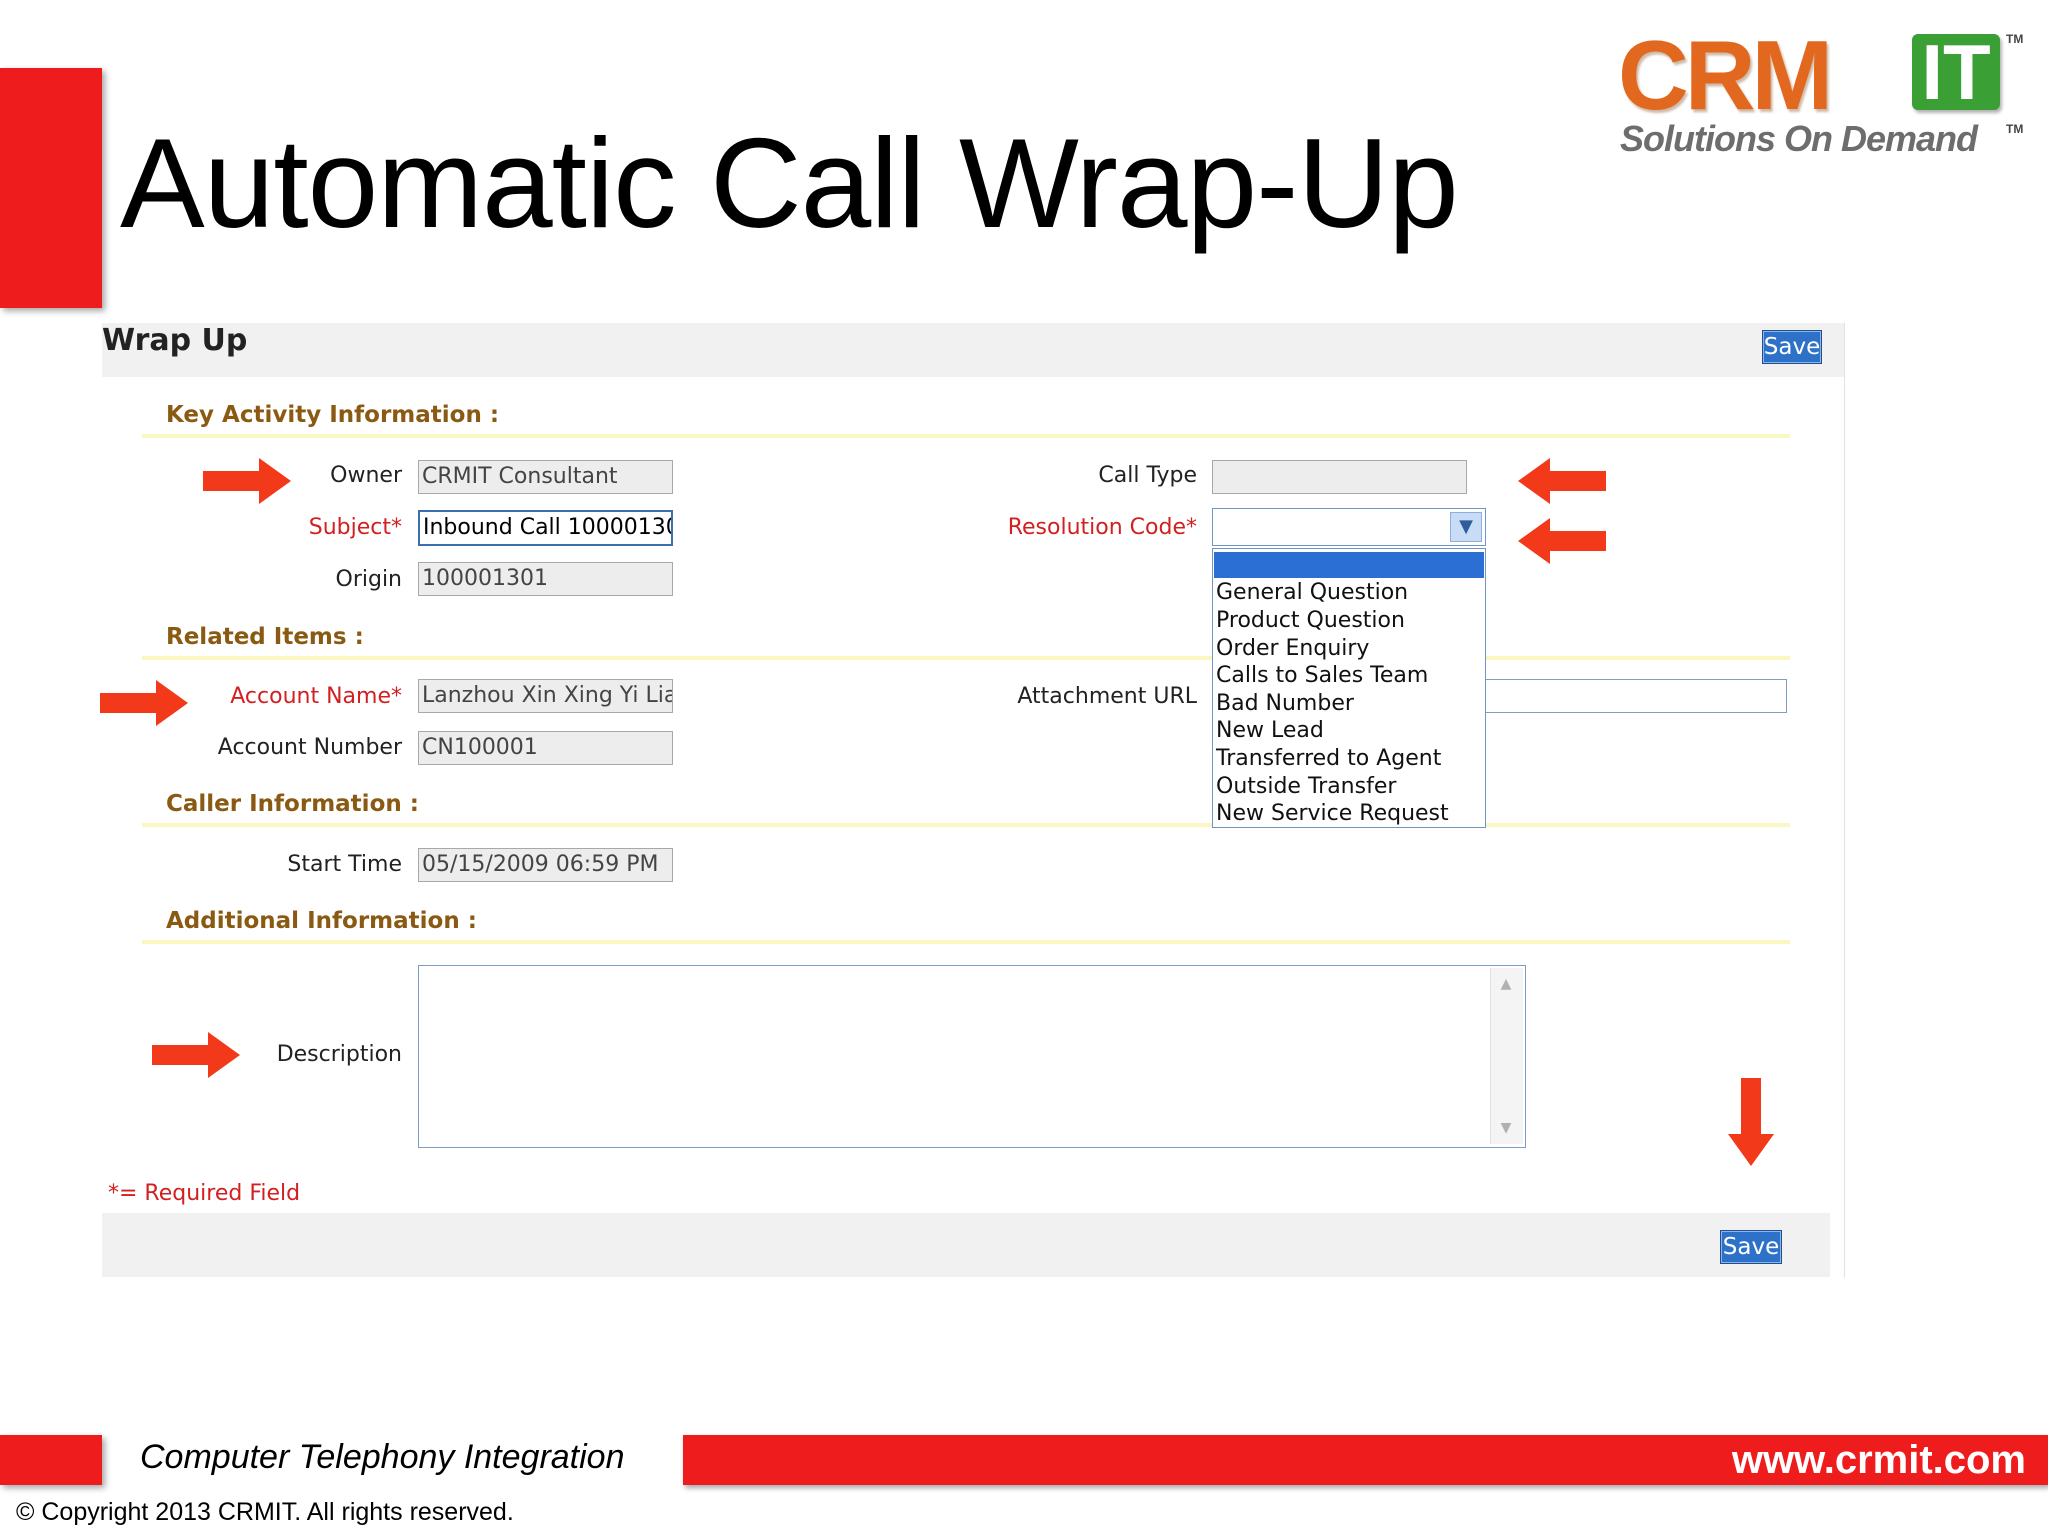 The height and width of the screenshot is (1536, 2048). What do you see at coordinates (1339, 477) in the screenshot?
I see `call-type-field` at bounding box center [1339, 477].